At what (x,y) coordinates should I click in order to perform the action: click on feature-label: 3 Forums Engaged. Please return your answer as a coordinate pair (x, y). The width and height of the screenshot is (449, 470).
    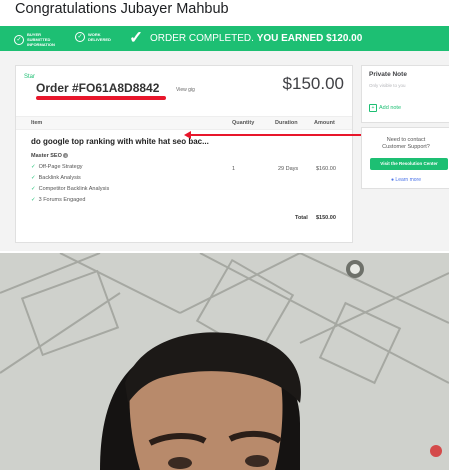
    Looking at the image, I should click on (62, 200).